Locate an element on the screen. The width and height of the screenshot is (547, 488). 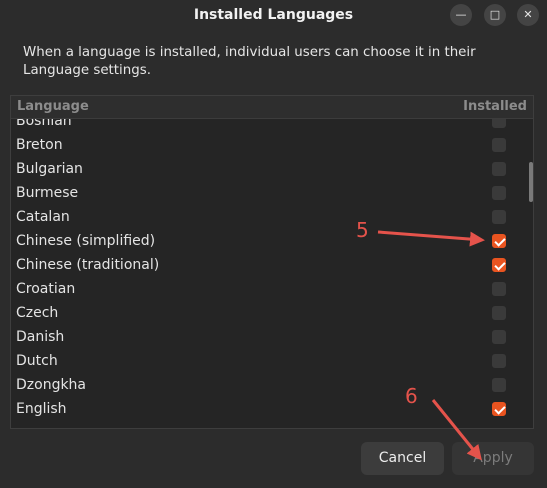
annotation-arrows is located at coordinates (431, 345).